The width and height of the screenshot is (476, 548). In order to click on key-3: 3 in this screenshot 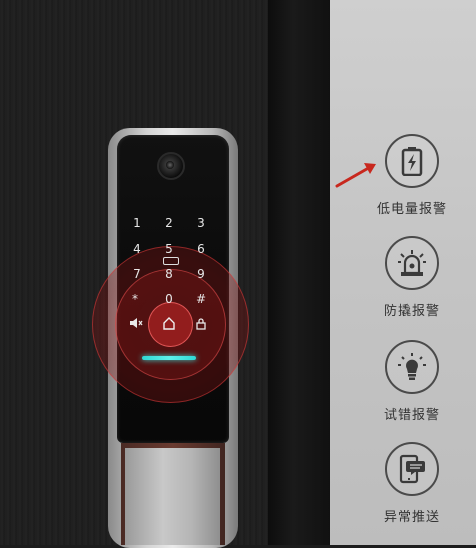, I will do `click(201, 223)`.